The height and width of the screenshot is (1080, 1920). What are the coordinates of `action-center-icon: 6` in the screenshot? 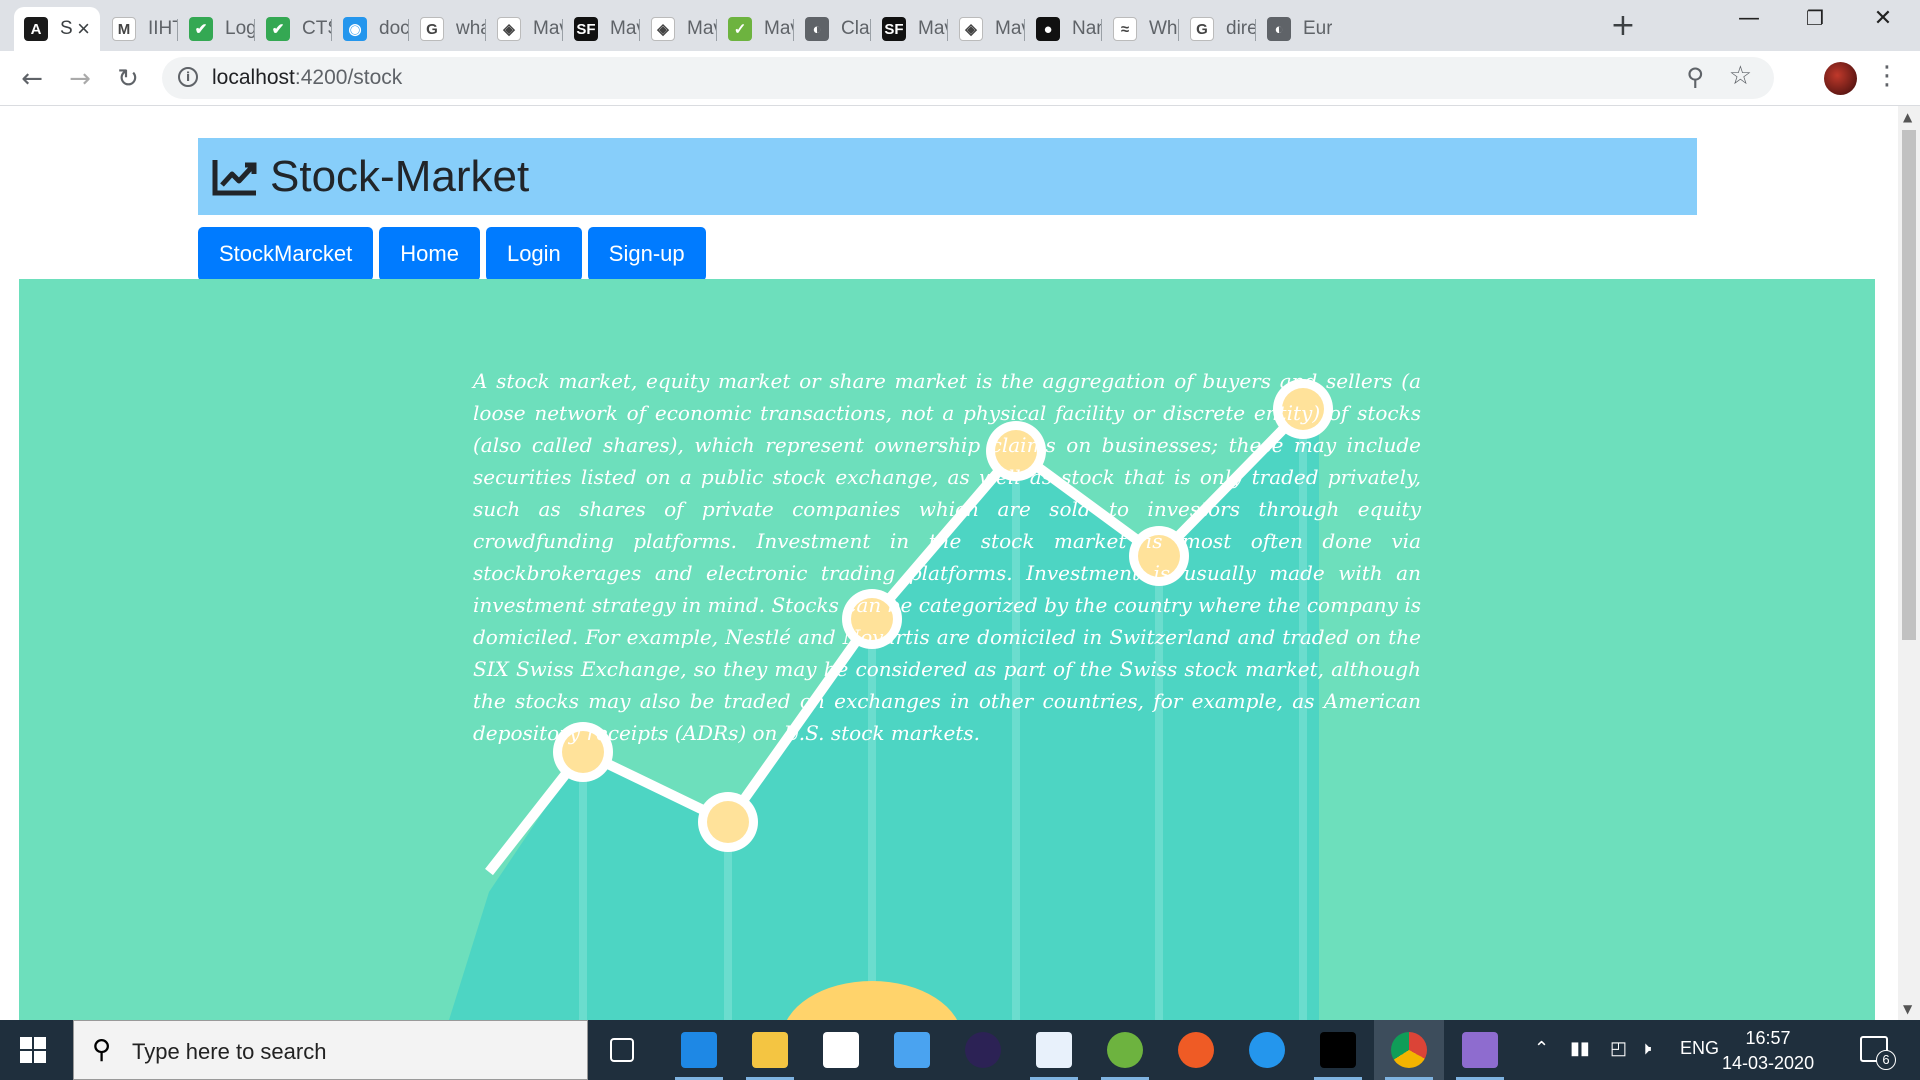 It's located at (1878, 1053).